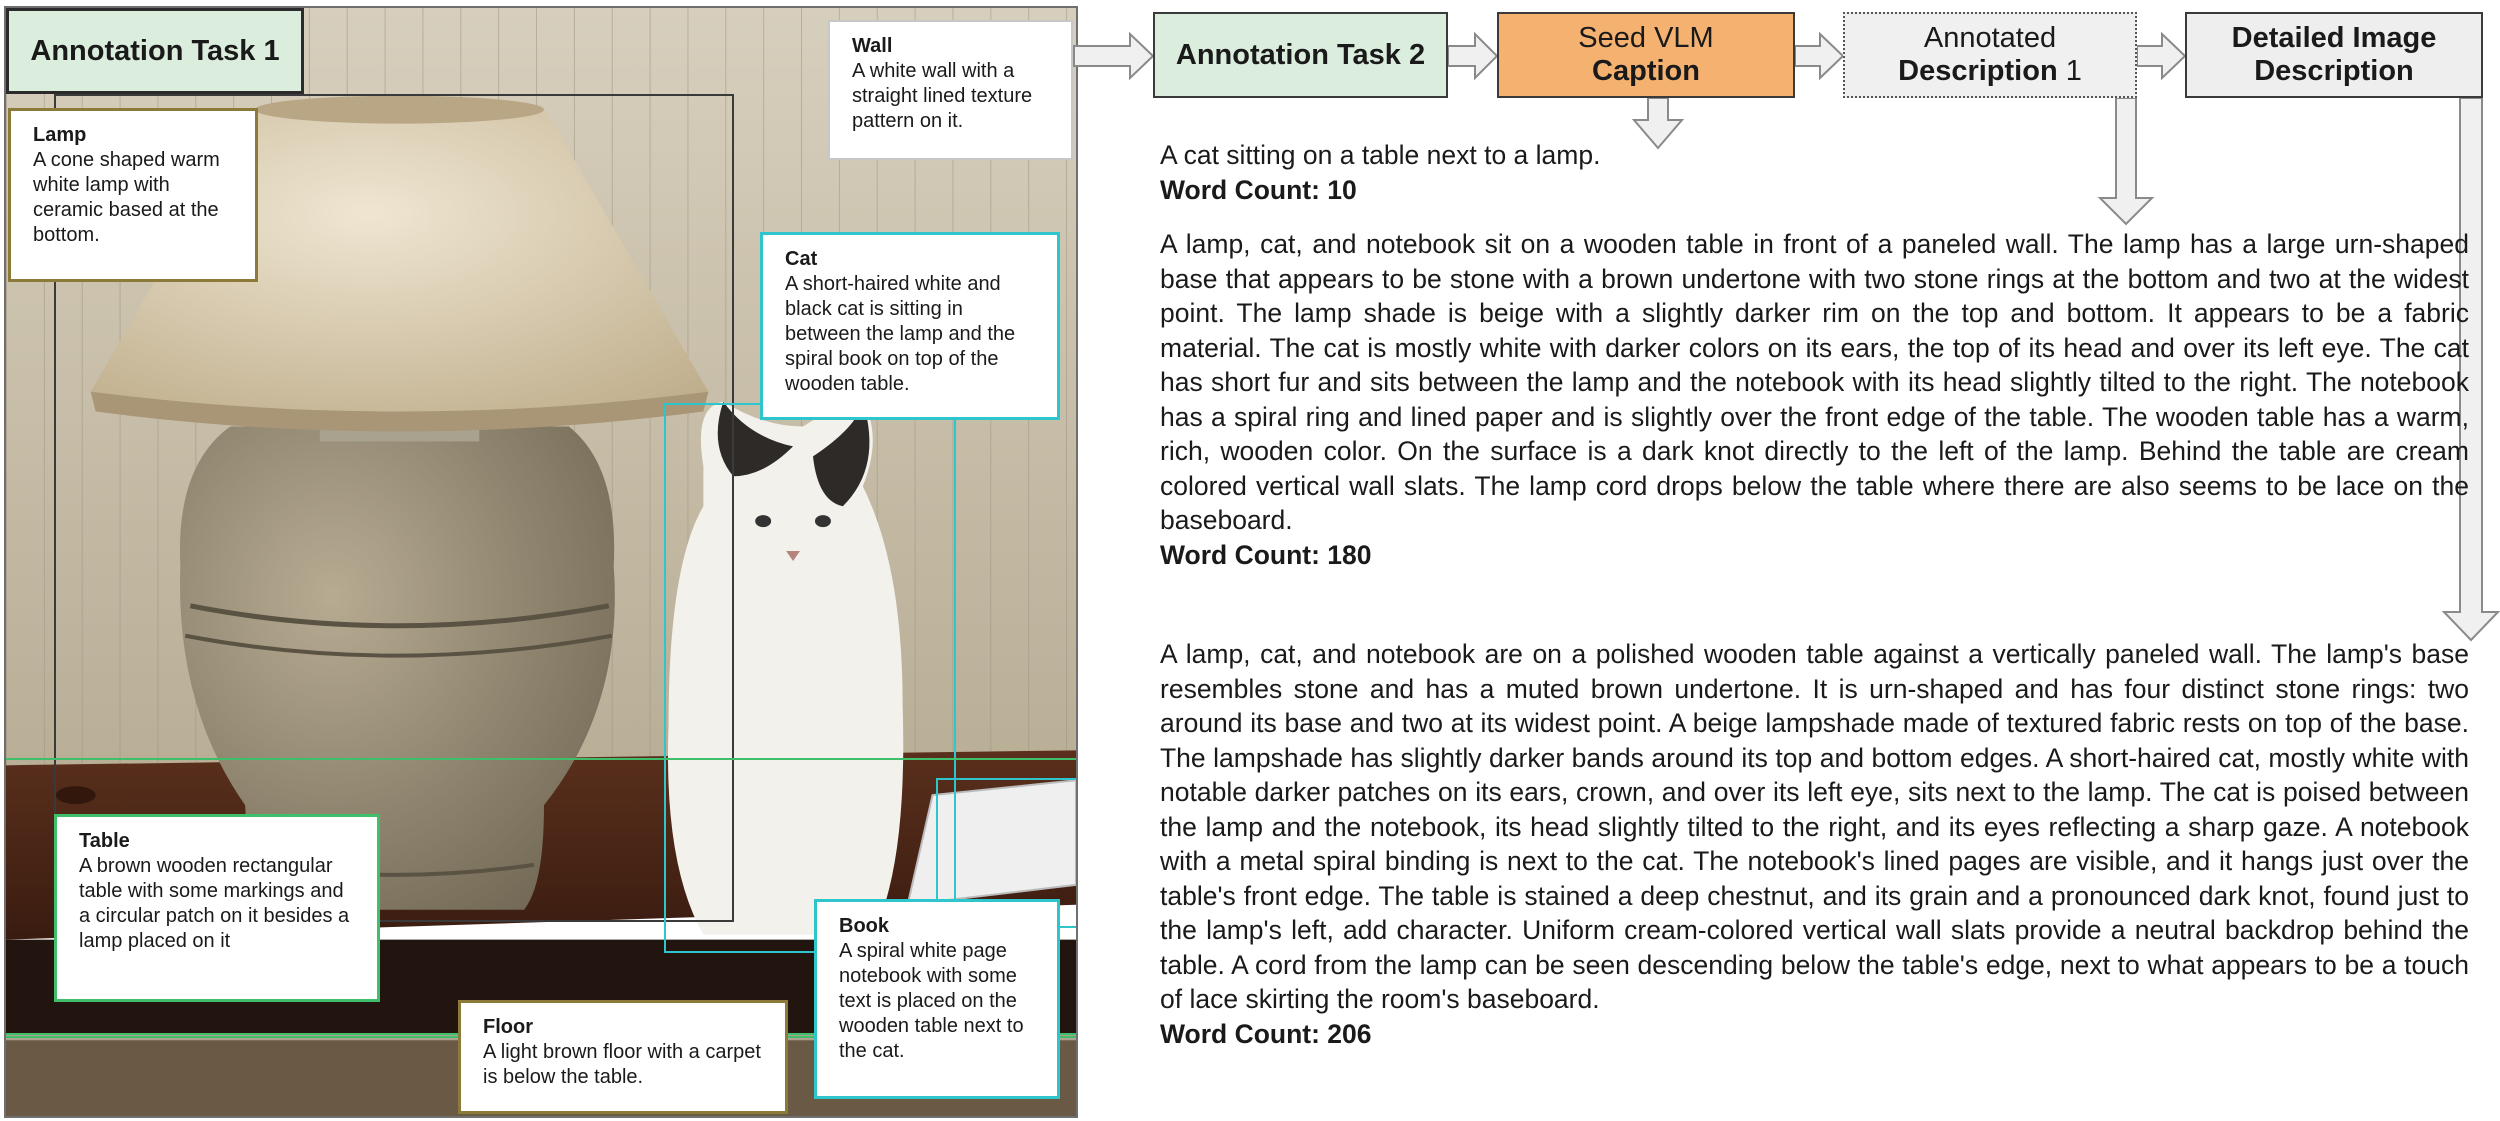 Image resolution: width=2500 pixels, height=1121 pixels. I want to click on wall-annotation-title: Wall, so click(872, 46).